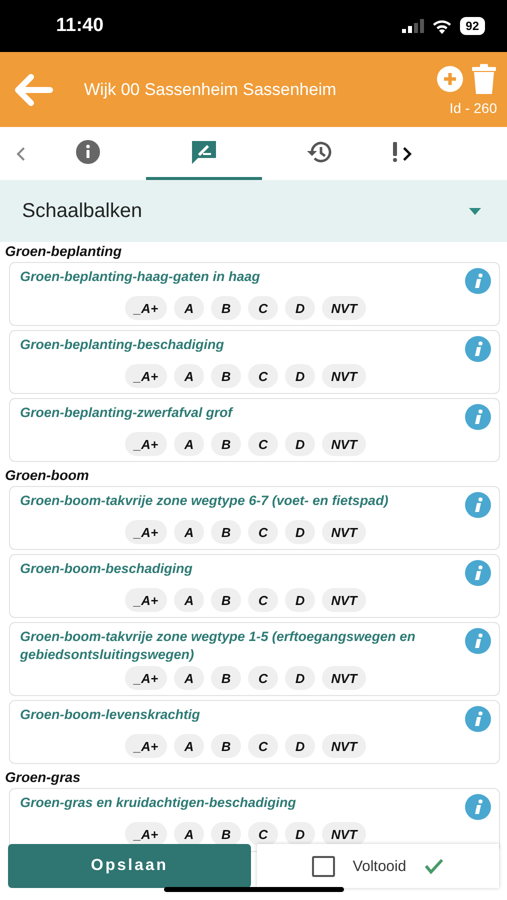 The height and width of the screenshot is (900, 507). I want to click on wifi-icon, so click(442, 26).